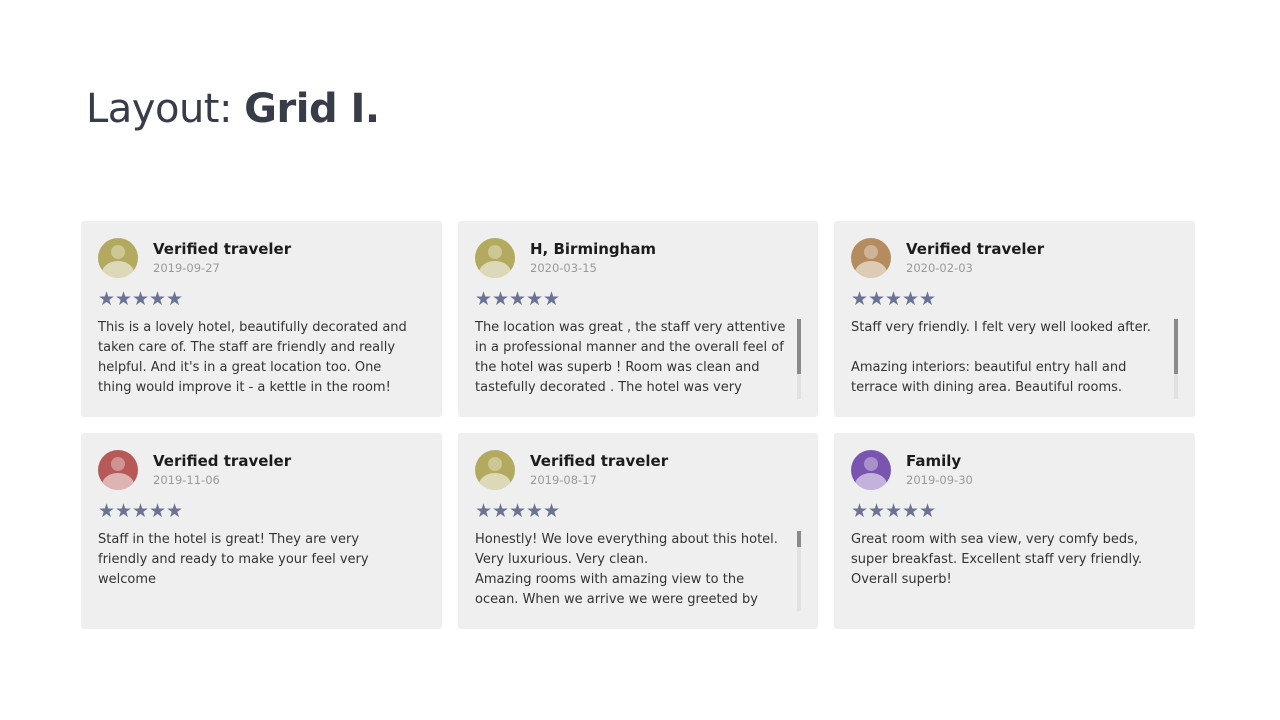  I want to click on review-date: 2020-03-15, so click(563, 268).